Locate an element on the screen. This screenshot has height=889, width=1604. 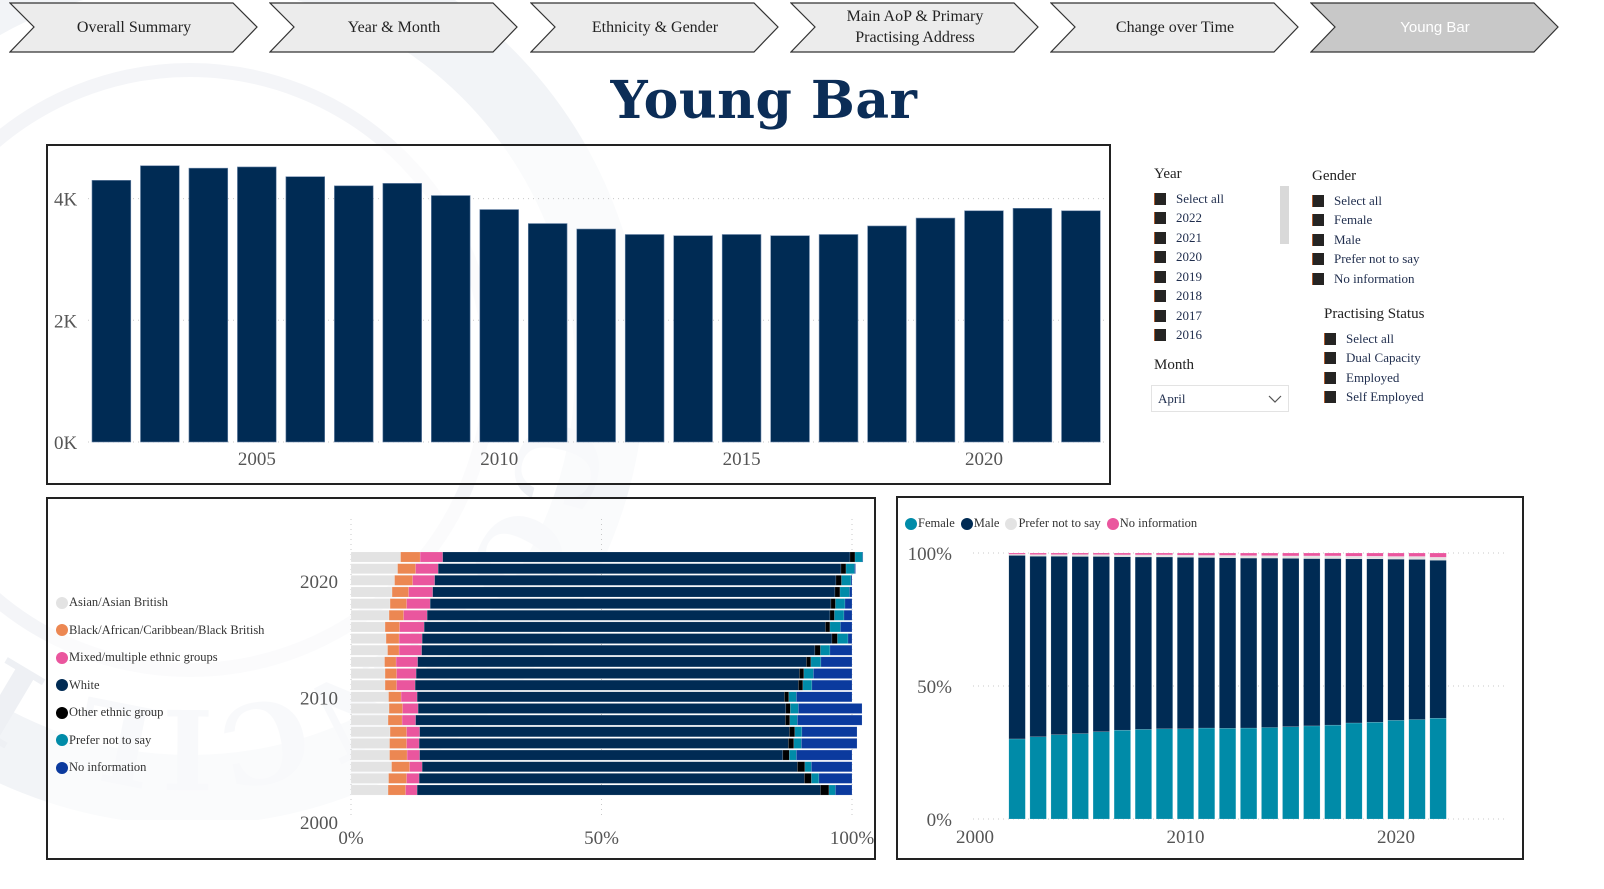
bar-2020 is located at coordinates (984, 326).